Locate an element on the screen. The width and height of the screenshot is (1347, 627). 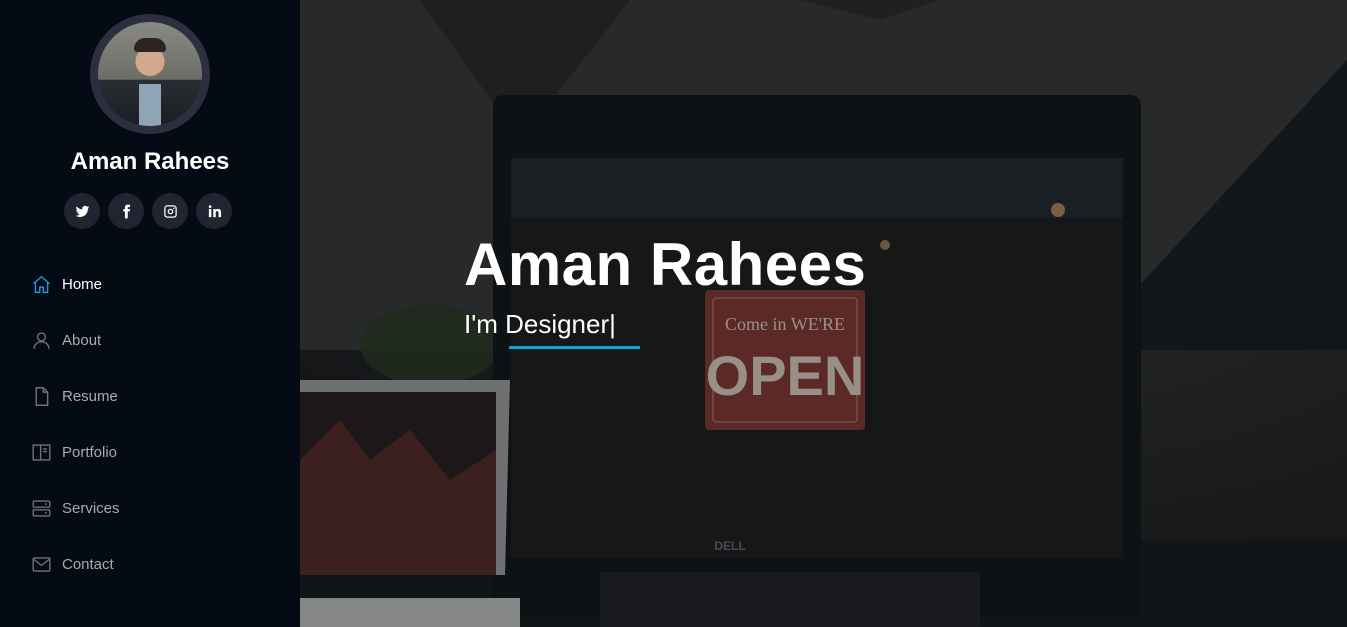
nav-item-label: Contact is located at coordinates (88, 564).